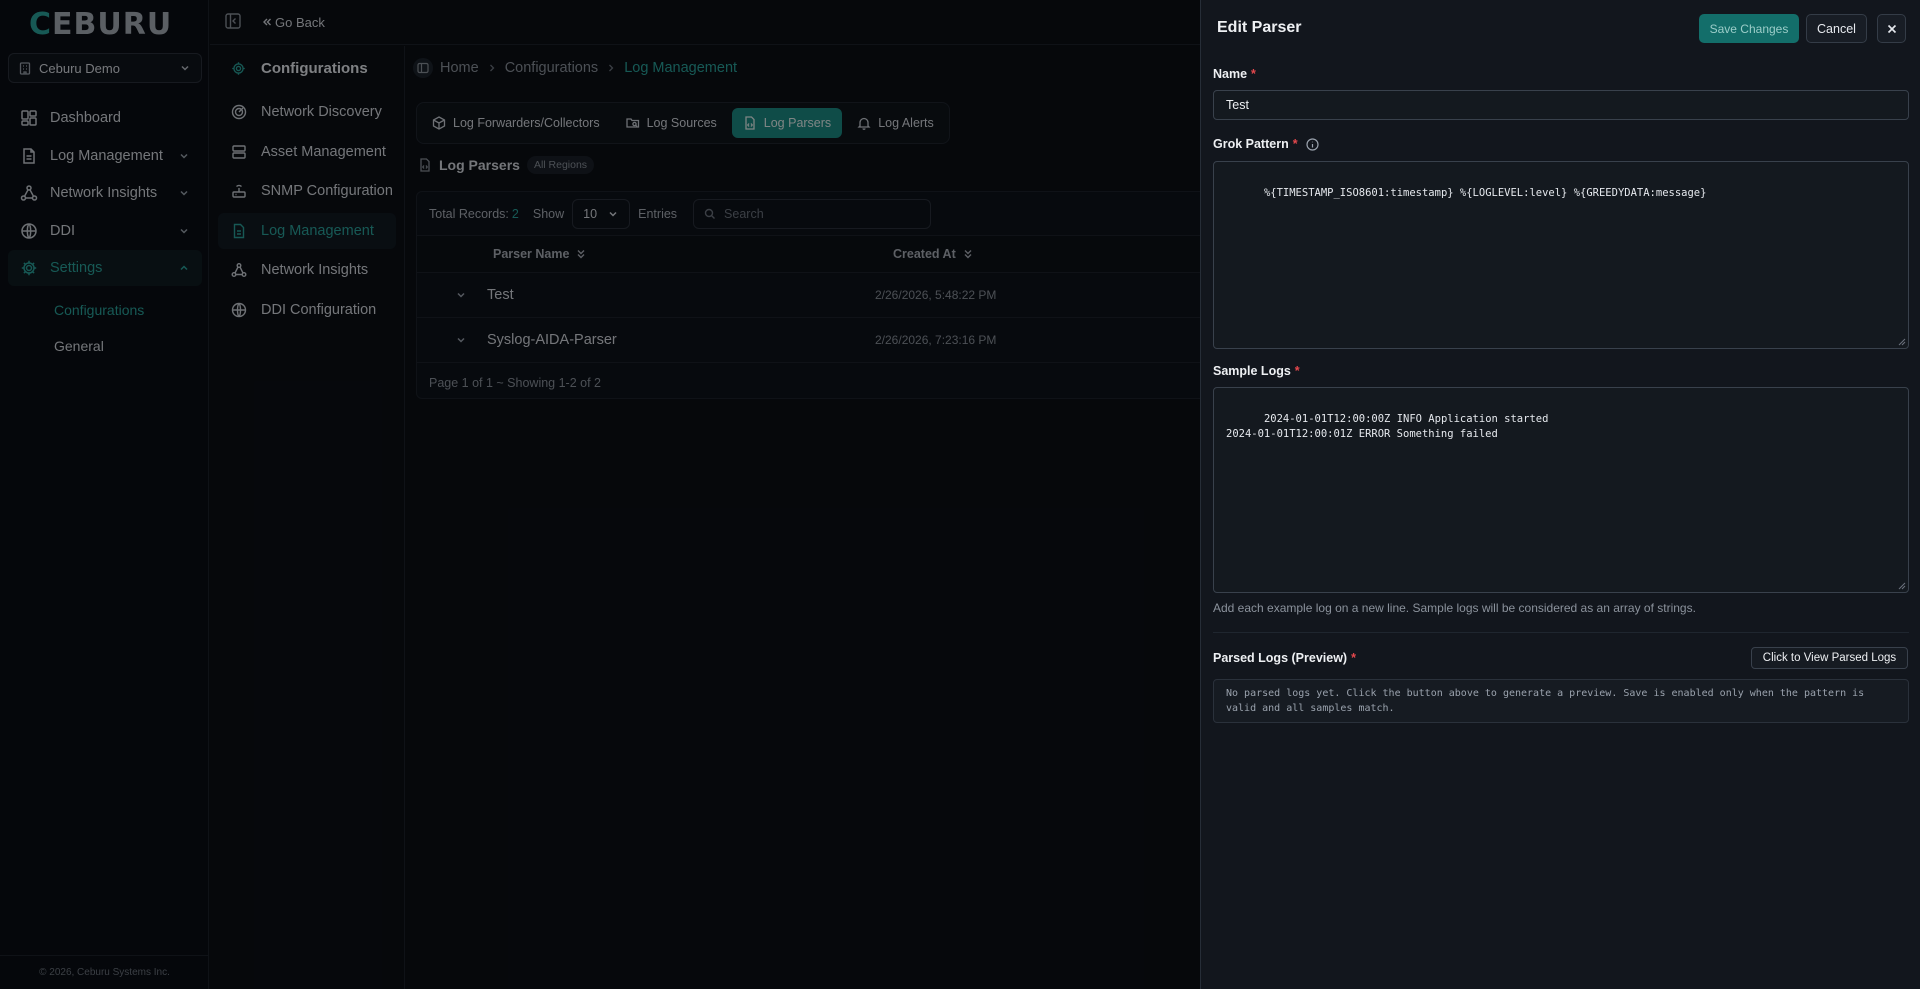 This screenshot has width=1920, height=989. I want to click on breadcrumb-home: Home, so click(459, 68).